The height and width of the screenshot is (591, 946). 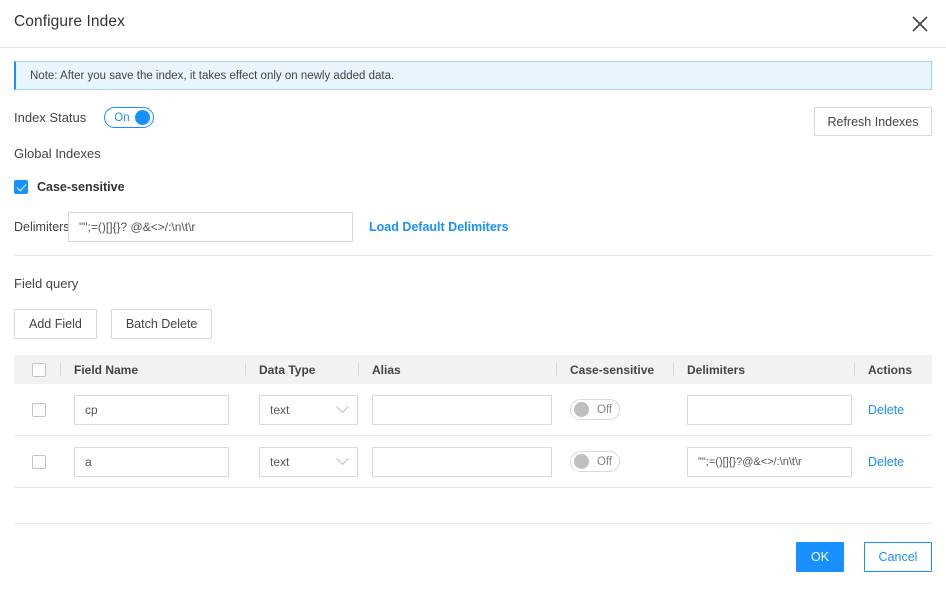 What do you see at coordinates (820, 557) in the screenshot?
I see `ok-button: OK` at bounding box center [820, 557].